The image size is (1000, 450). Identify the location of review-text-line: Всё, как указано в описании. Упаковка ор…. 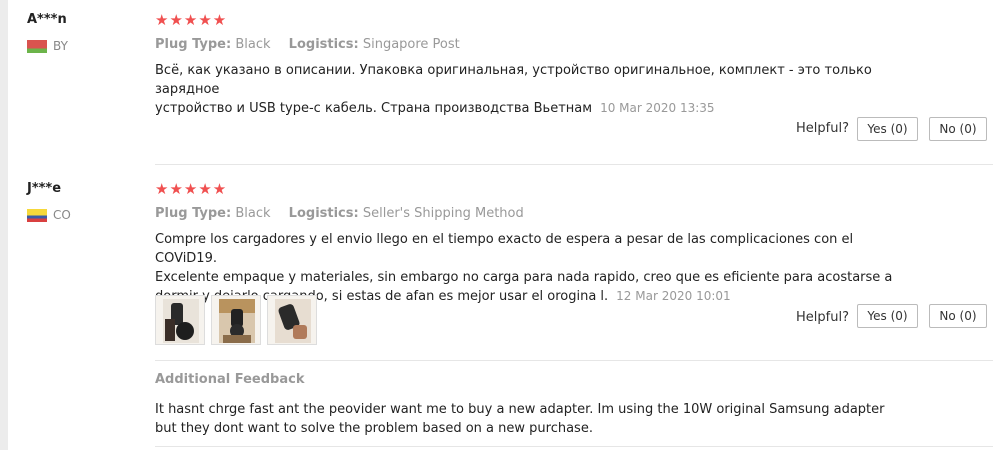
(513, 80).